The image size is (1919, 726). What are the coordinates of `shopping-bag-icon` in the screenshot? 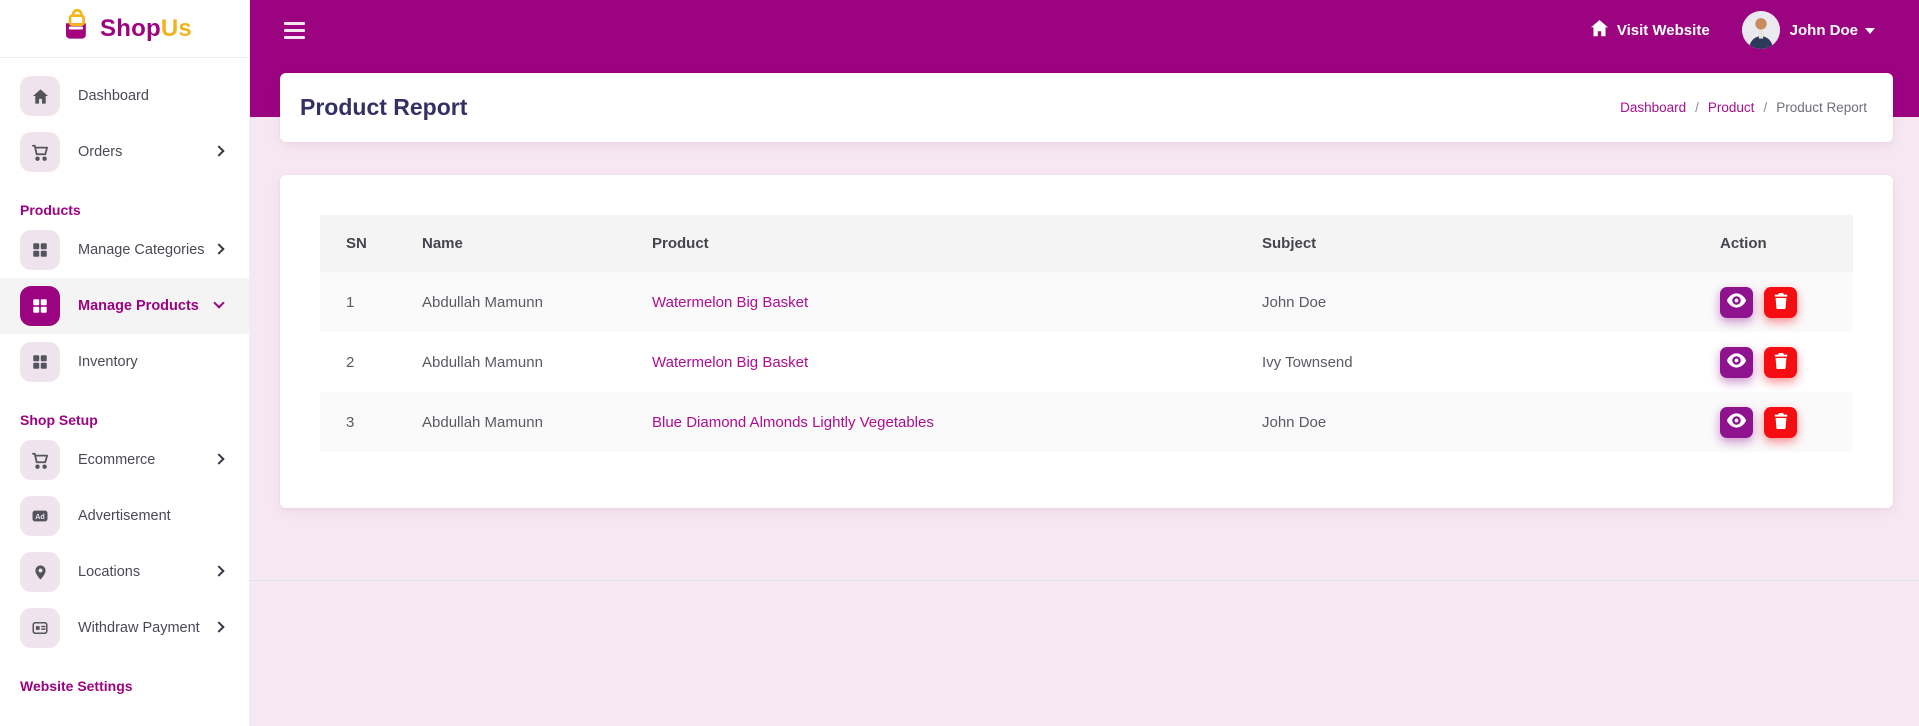 It's located at (75, 28).